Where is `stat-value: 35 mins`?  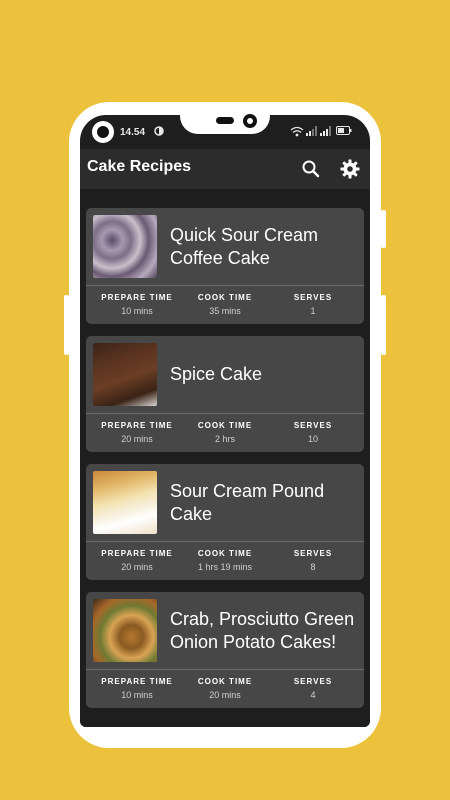 stat-value: 35 mins is located at coordinates (225, 311).